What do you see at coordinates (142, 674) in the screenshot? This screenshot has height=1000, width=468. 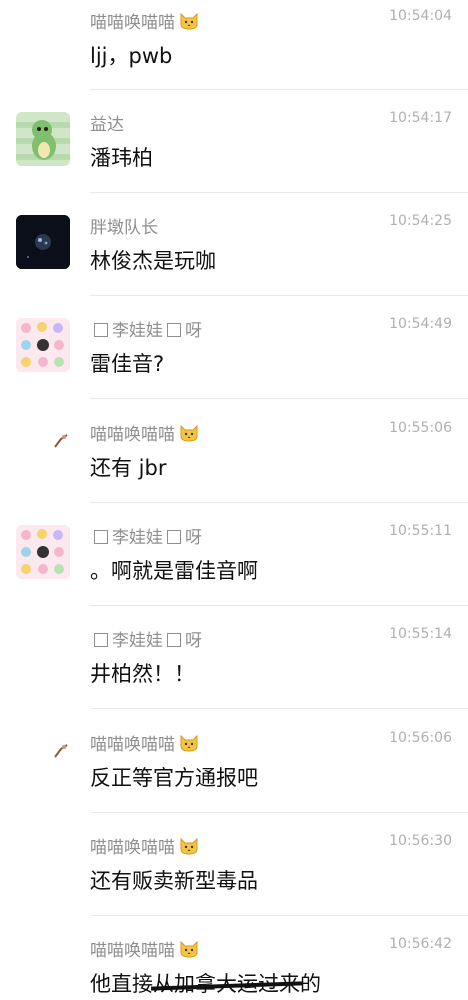 I see `message-text: 井柏然！！` at bounding box center [142, 674].